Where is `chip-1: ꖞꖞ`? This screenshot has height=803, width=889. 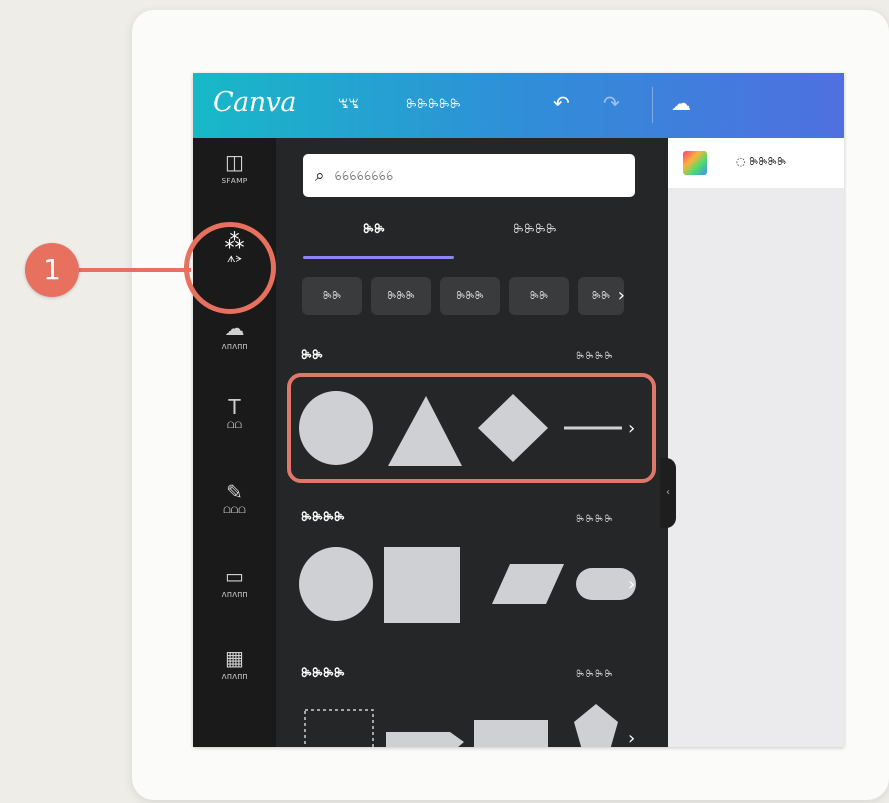
chip-1: ꖞꖞ is located at coordinates (332, 296).